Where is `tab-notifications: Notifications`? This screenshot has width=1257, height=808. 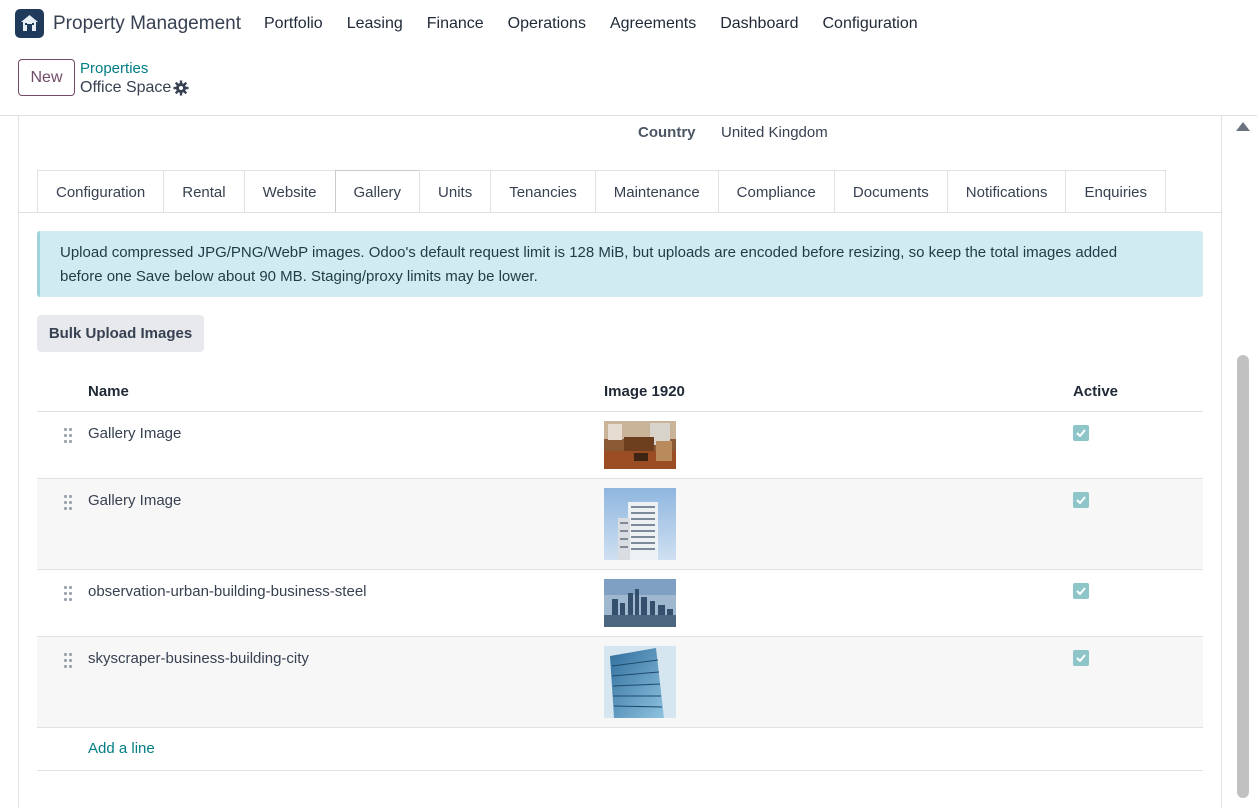 tab-notifications: Notifications is located at coordinates (1006, 191).